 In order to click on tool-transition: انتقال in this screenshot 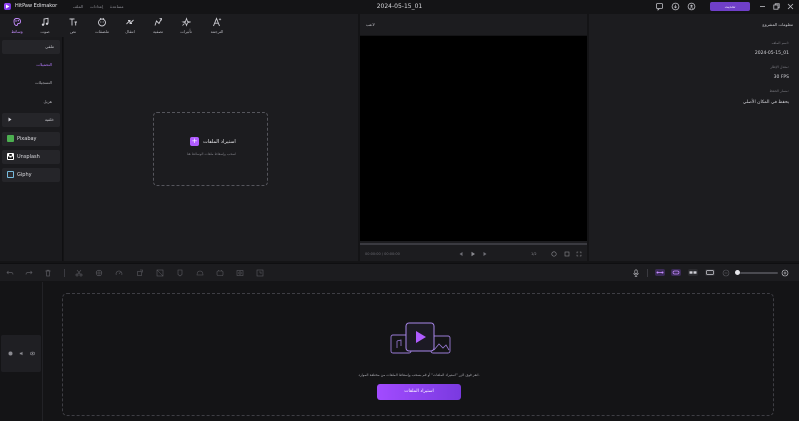, I will do `click(130, 25)`.